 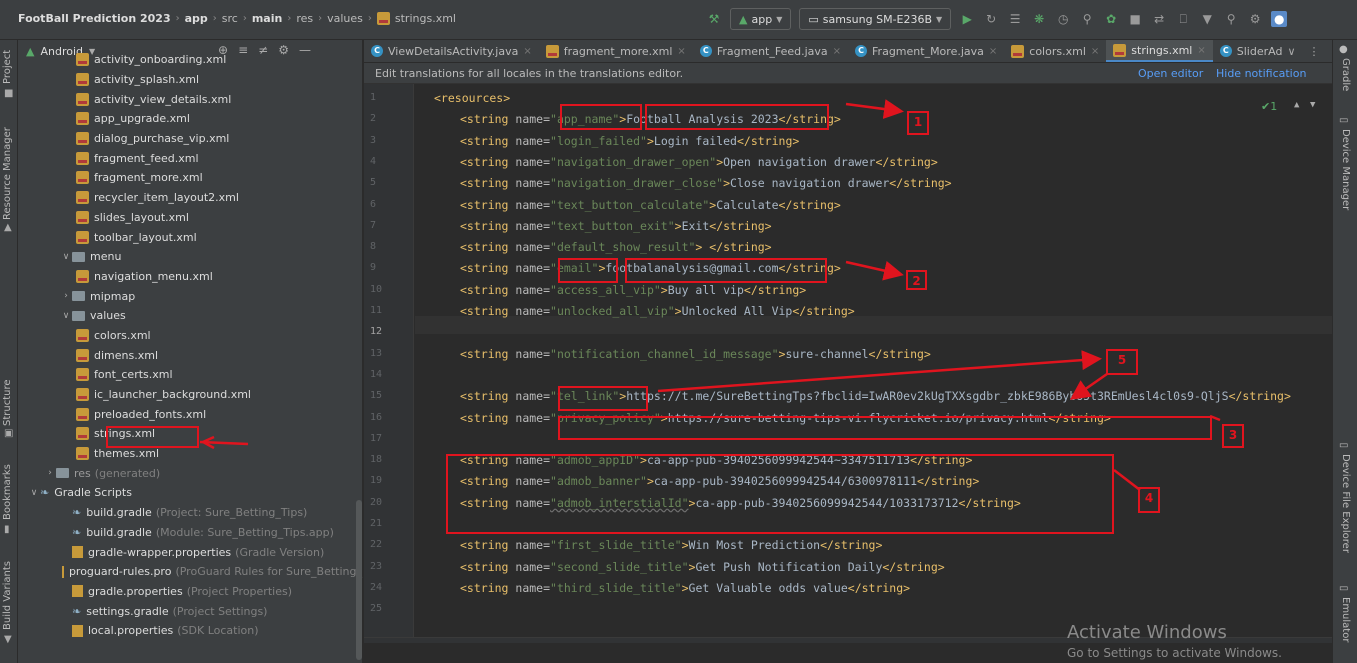 What do you see at coordinates (1159, 51) in the screenshot?
I see `editor-tab: strings.xml ×` at bounding box center [1159, 51].